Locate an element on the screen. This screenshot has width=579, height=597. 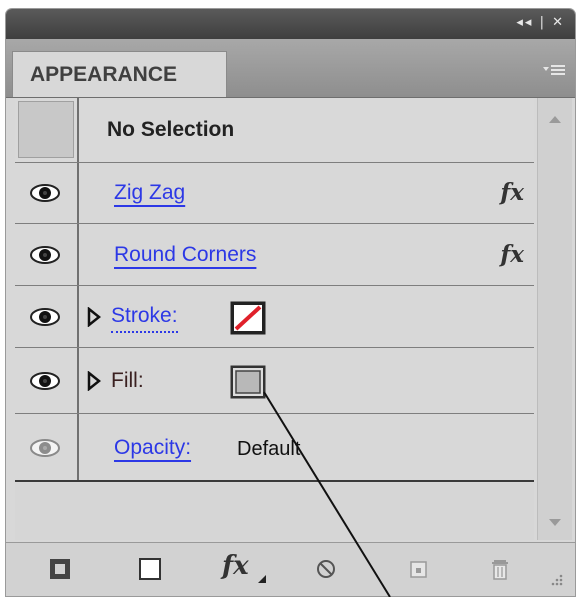
annotation-arrow-line is located at coordinates (327, 494).